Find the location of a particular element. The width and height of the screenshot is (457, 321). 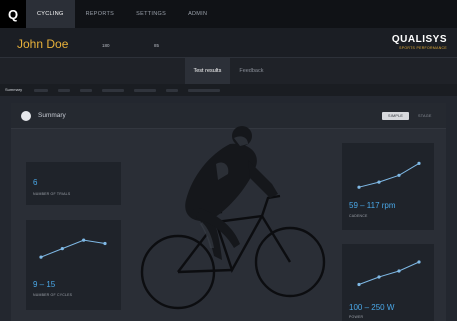

nav-item-admin: Admin is located at coordinates (197, 14).